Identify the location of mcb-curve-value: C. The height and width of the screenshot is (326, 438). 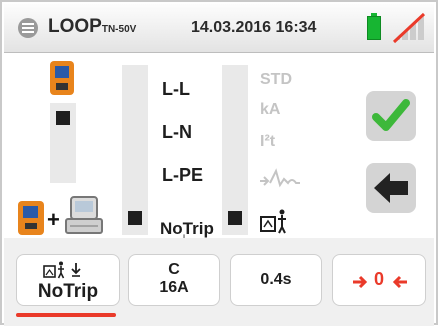
(174, 269).